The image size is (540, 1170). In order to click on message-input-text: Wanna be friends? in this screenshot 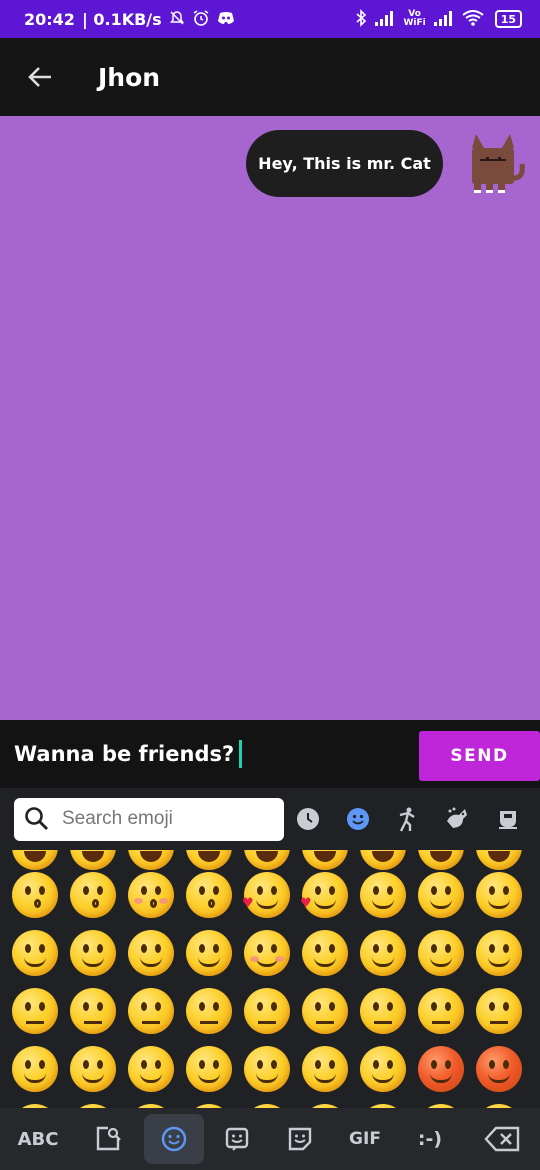, I will do `click(124, 754)`.